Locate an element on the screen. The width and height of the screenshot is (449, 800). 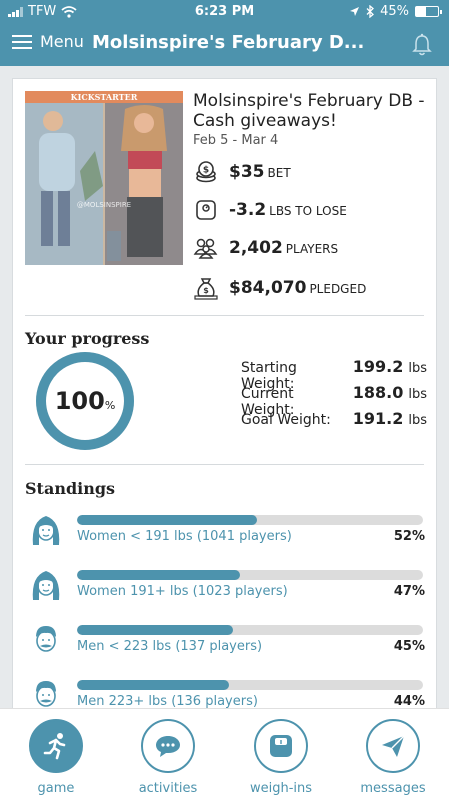
paper-plane-icon is located at coordinates (393, 746).